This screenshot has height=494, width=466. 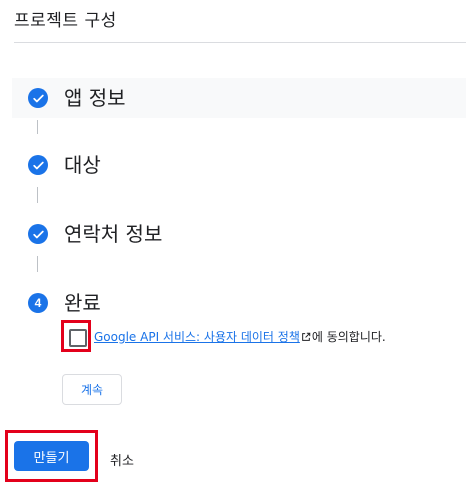 I want to click on checkbox-highlight-frame, so click(x=76, y=336).